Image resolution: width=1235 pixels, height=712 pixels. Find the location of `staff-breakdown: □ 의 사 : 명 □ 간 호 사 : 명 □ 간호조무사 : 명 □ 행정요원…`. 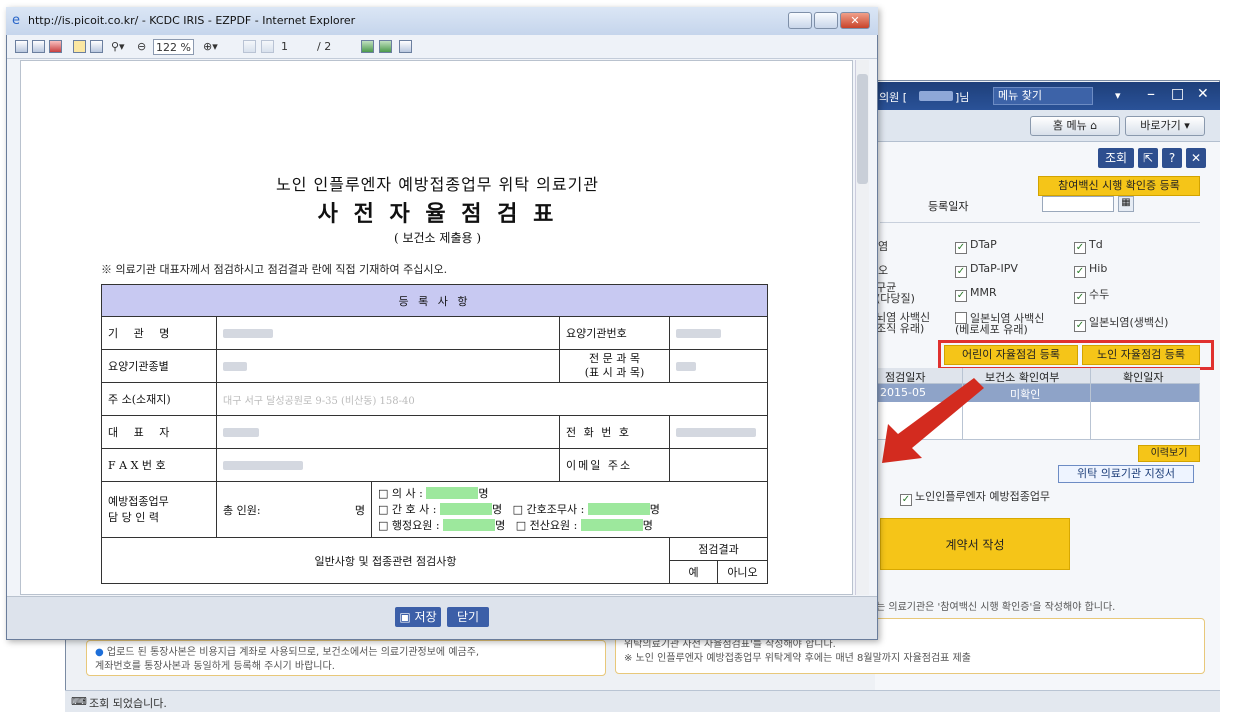

staff-breakdown: □ 의 사 : 명 □ 간 호 사 : 명 □ 간호조무사 : 명 □ 행정요원… is located at coordinates (569, 509).